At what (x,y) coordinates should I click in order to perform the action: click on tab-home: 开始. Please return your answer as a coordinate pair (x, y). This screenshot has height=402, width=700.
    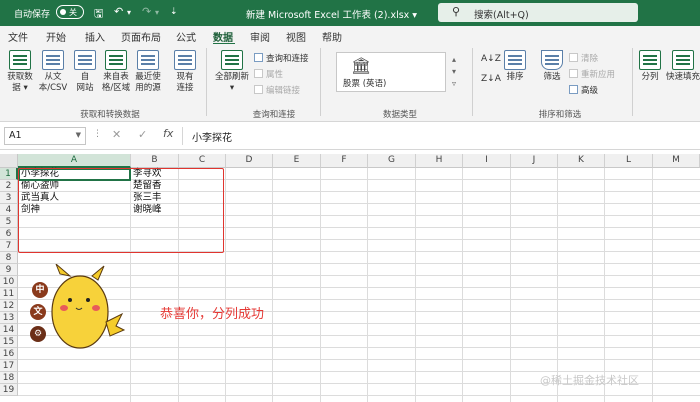
    Looking at the image, I should click on (56, 36).